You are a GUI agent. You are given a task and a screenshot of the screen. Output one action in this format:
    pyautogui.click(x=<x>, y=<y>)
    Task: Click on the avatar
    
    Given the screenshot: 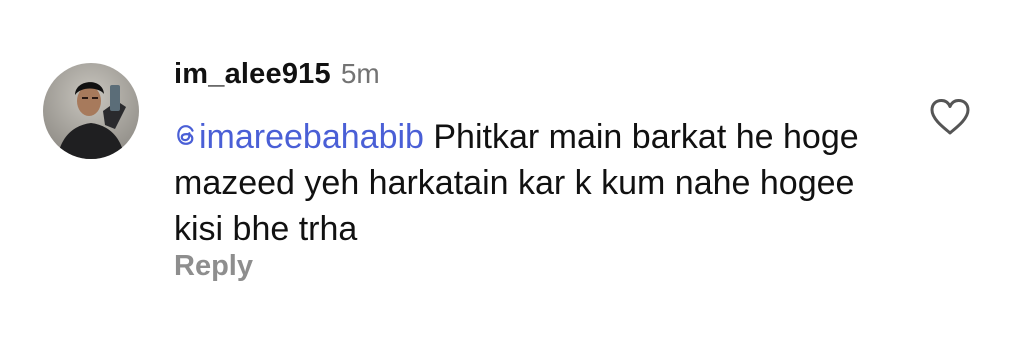 What is the action you would take?
    pyautogui.click(x=91, y=111)
    